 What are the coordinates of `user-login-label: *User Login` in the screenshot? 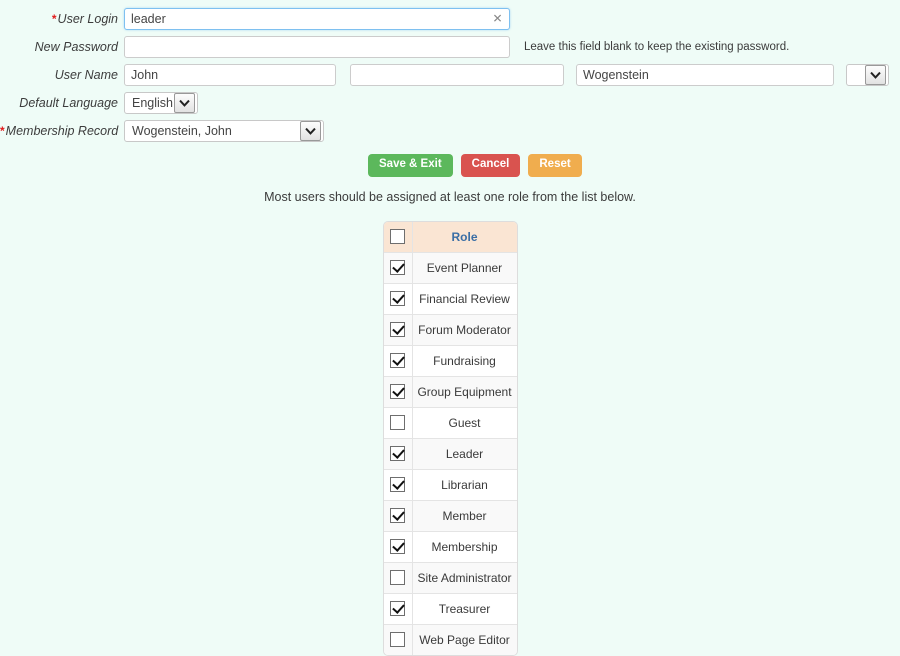 It's located at (62, 19).